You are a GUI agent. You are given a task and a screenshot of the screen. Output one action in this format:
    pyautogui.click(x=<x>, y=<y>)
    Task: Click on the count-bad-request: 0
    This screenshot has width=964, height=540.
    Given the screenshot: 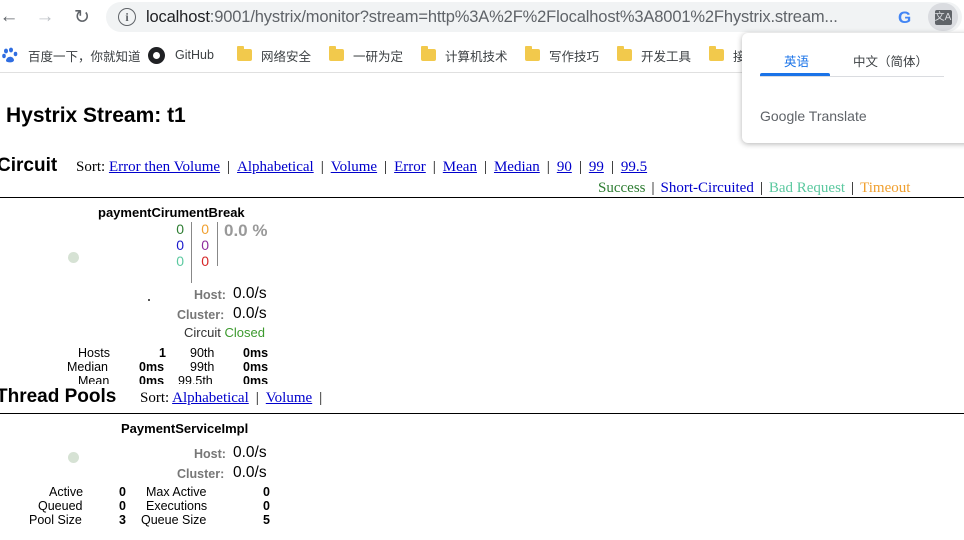 What is the action you would take?
    pyautogui.click(x=180, y=261)
    